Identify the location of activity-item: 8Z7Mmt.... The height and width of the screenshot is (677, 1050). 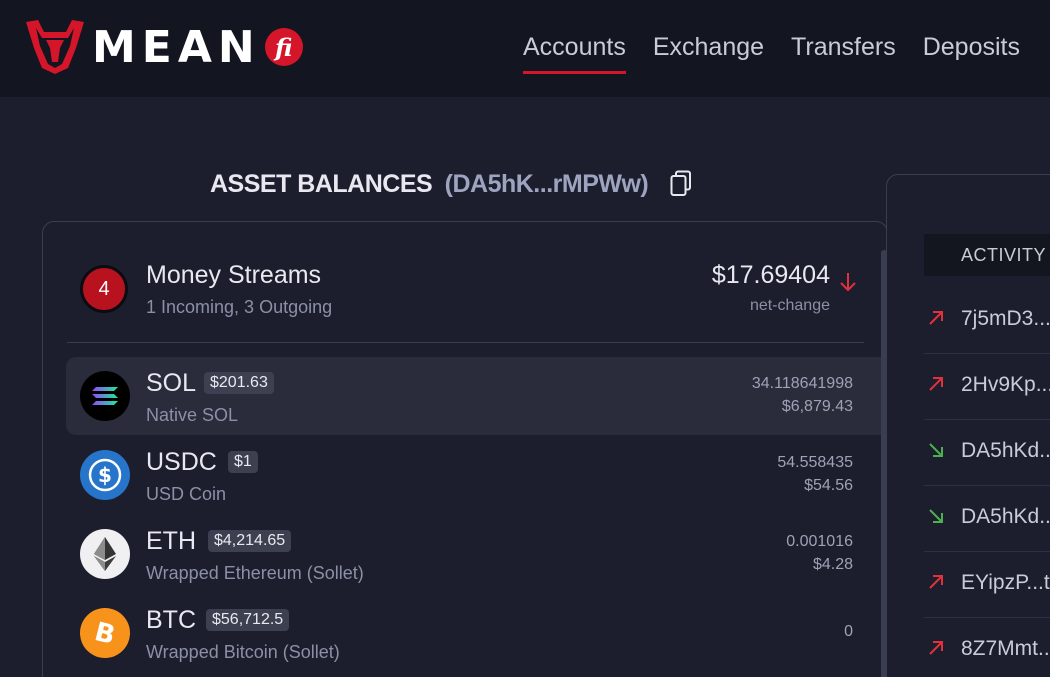
(987, 647).